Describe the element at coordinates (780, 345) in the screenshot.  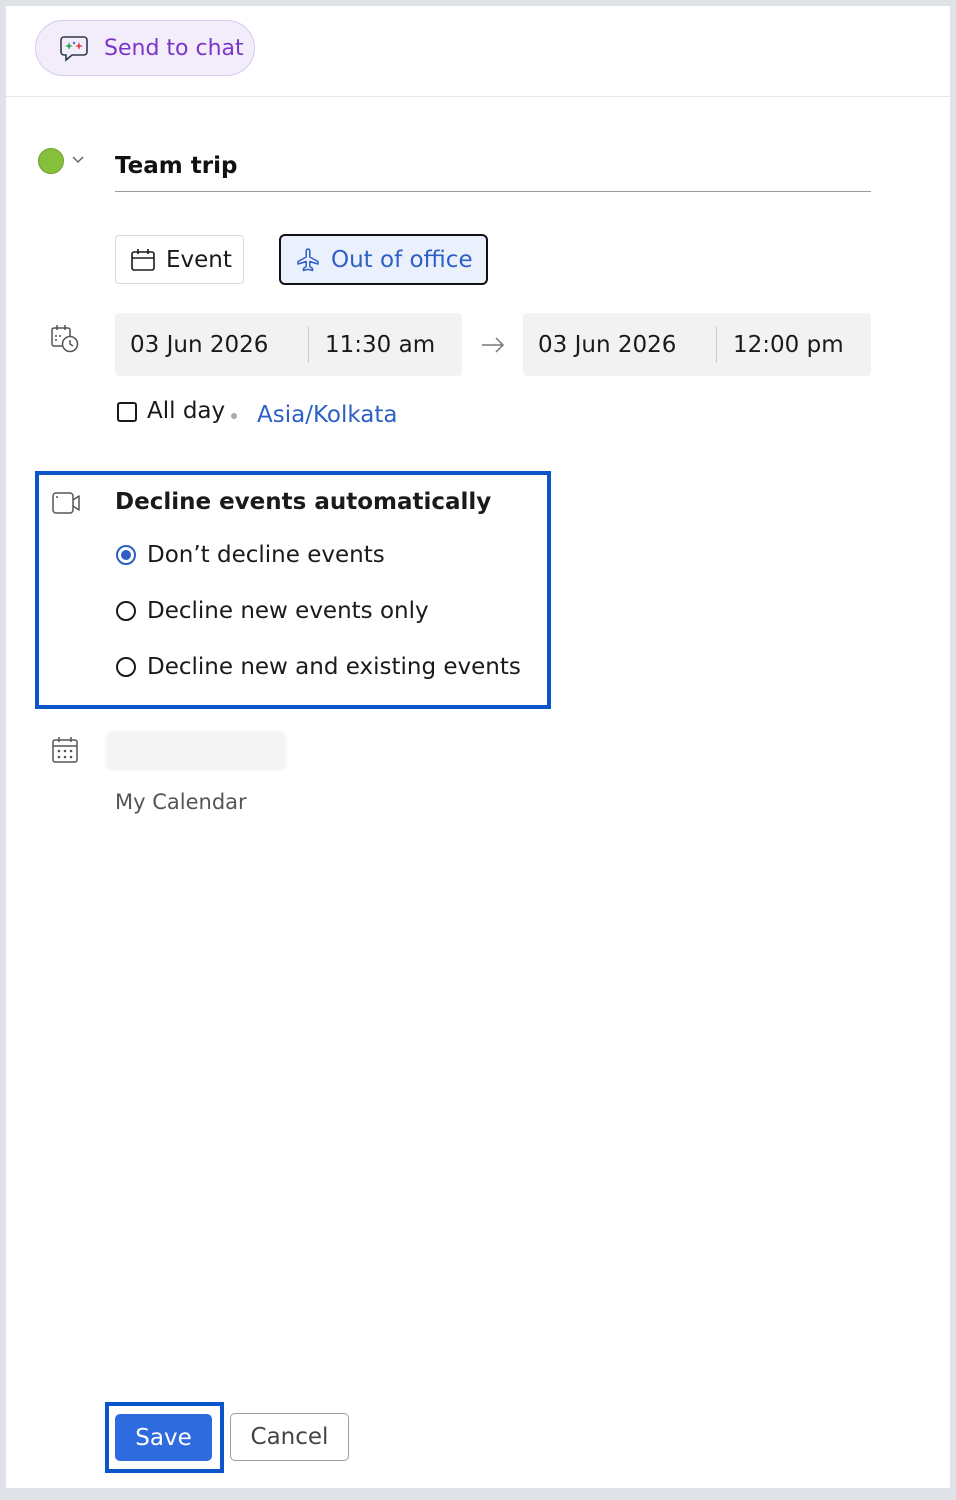
I see `end-time-picker: 12:00 pm` at that location.